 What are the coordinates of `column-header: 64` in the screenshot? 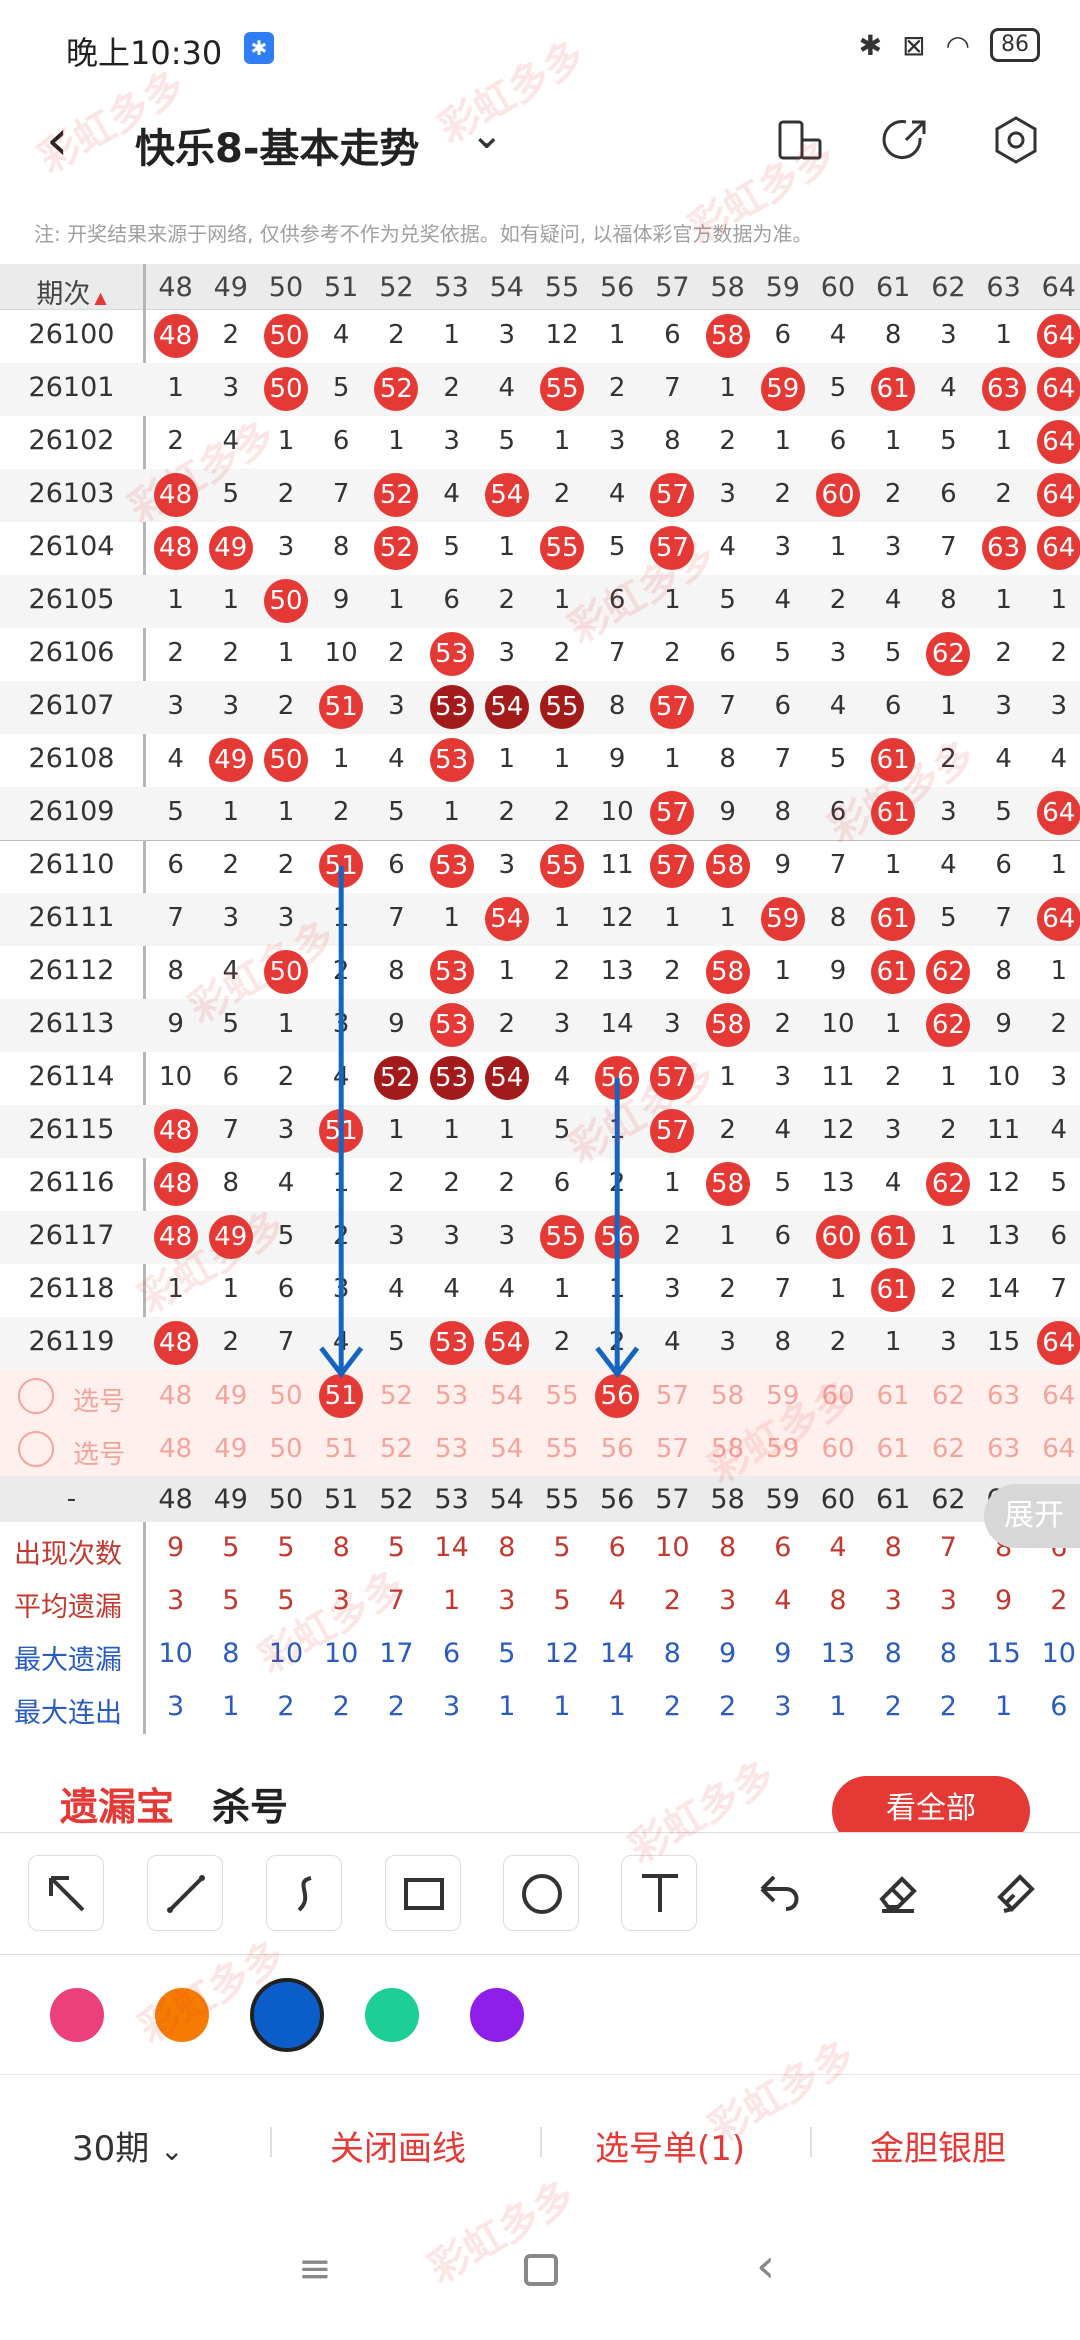 It's located at (1058, 287).